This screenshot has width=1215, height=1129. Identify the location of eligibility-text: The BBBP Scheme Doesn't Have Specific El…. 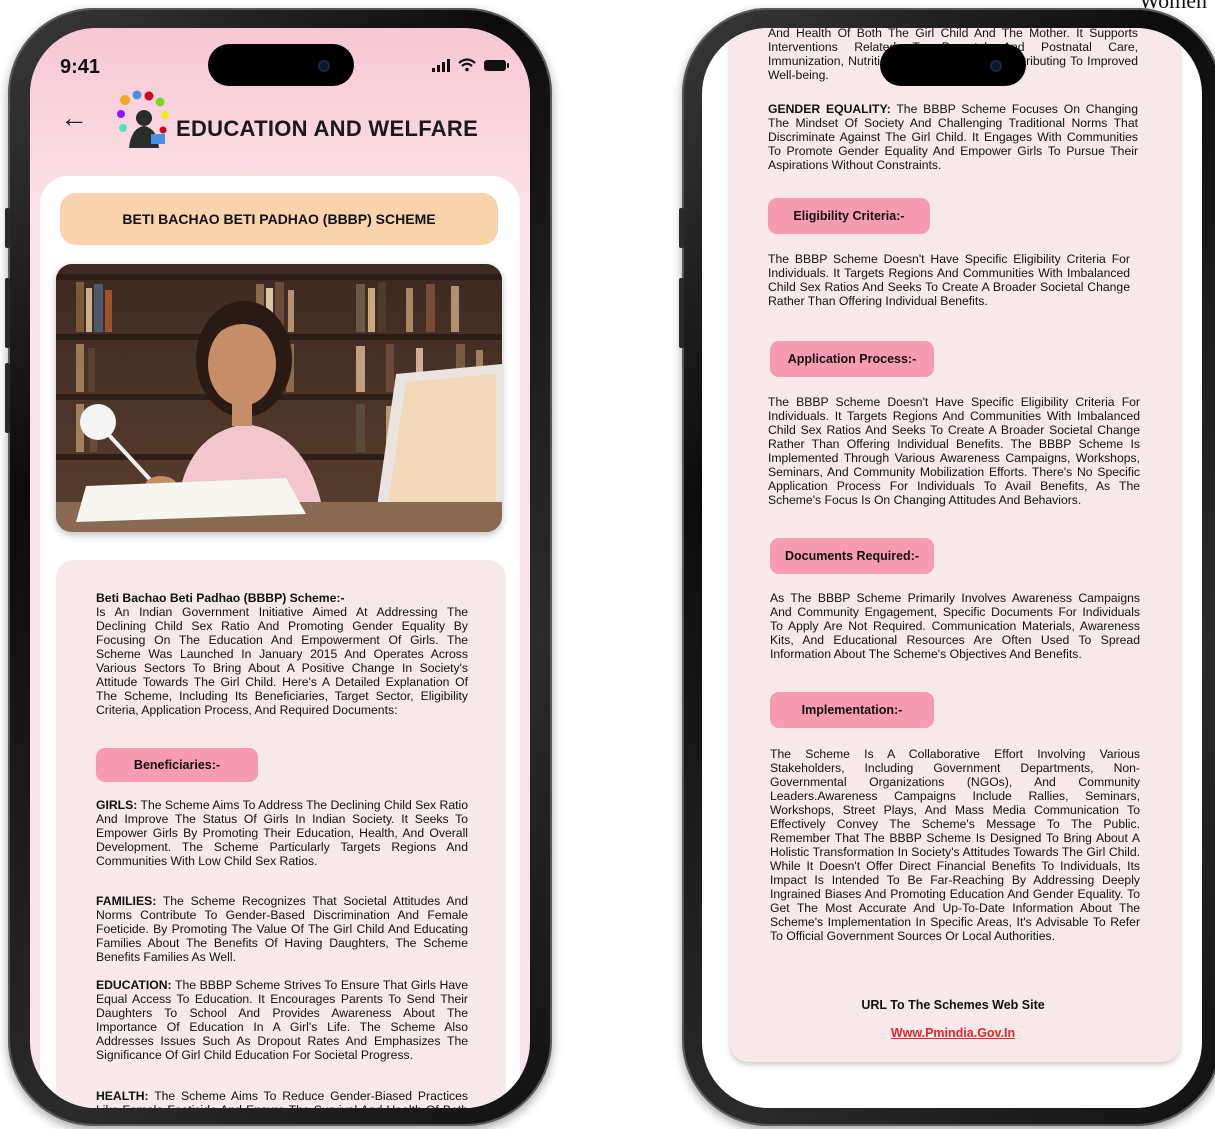
(949, 280).